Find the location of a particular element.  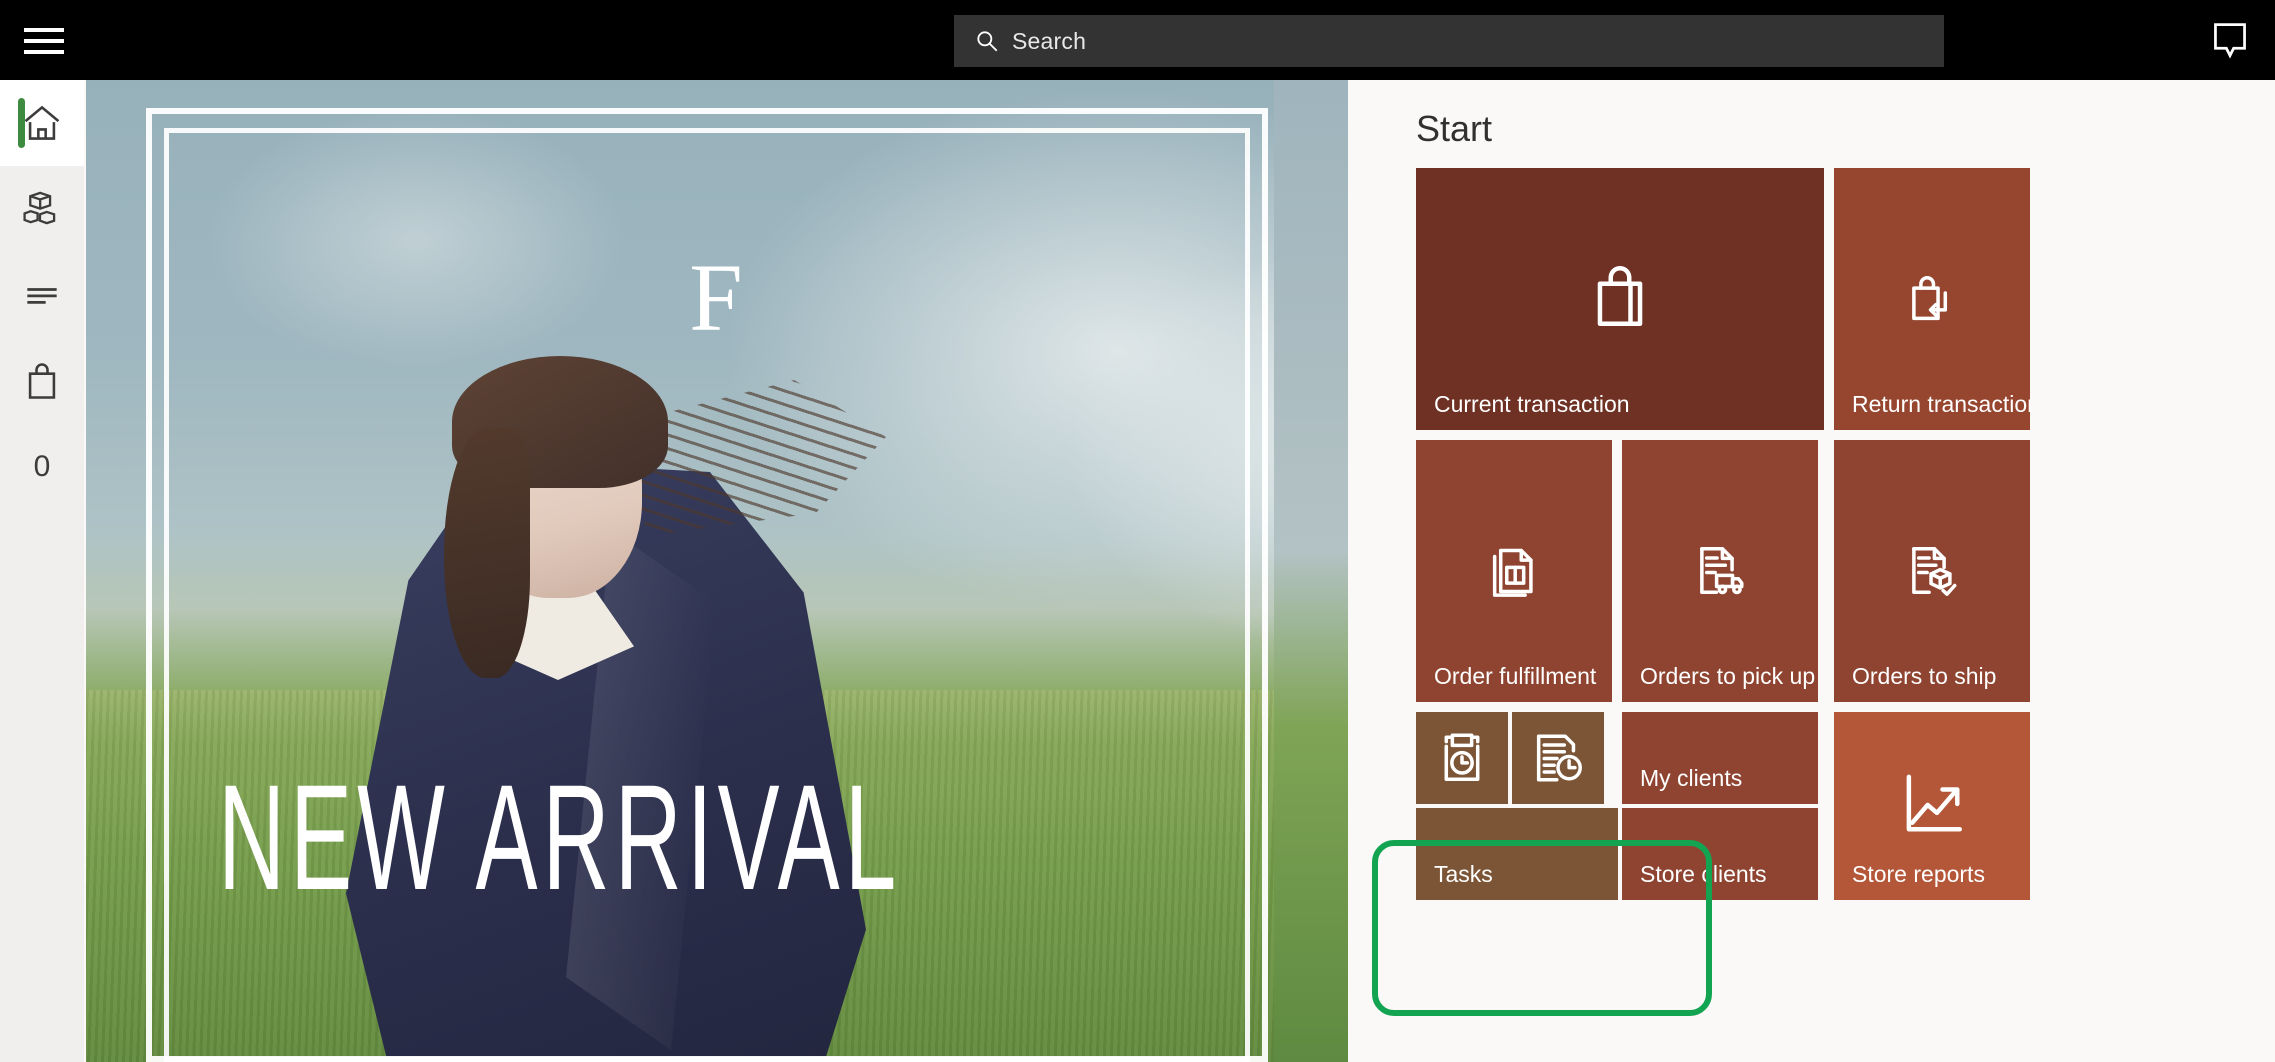

sidebar-item-cart is located at coordinates (42, 381).